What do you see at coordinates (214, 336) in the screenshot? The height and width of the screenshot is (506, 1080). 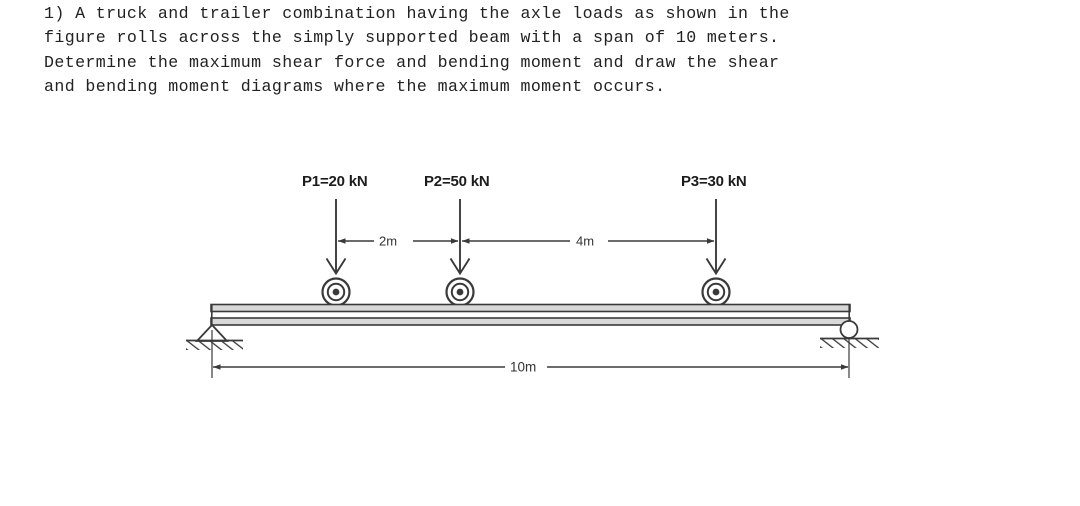 I see `support-pin-left` at bounding box center [214, 336].